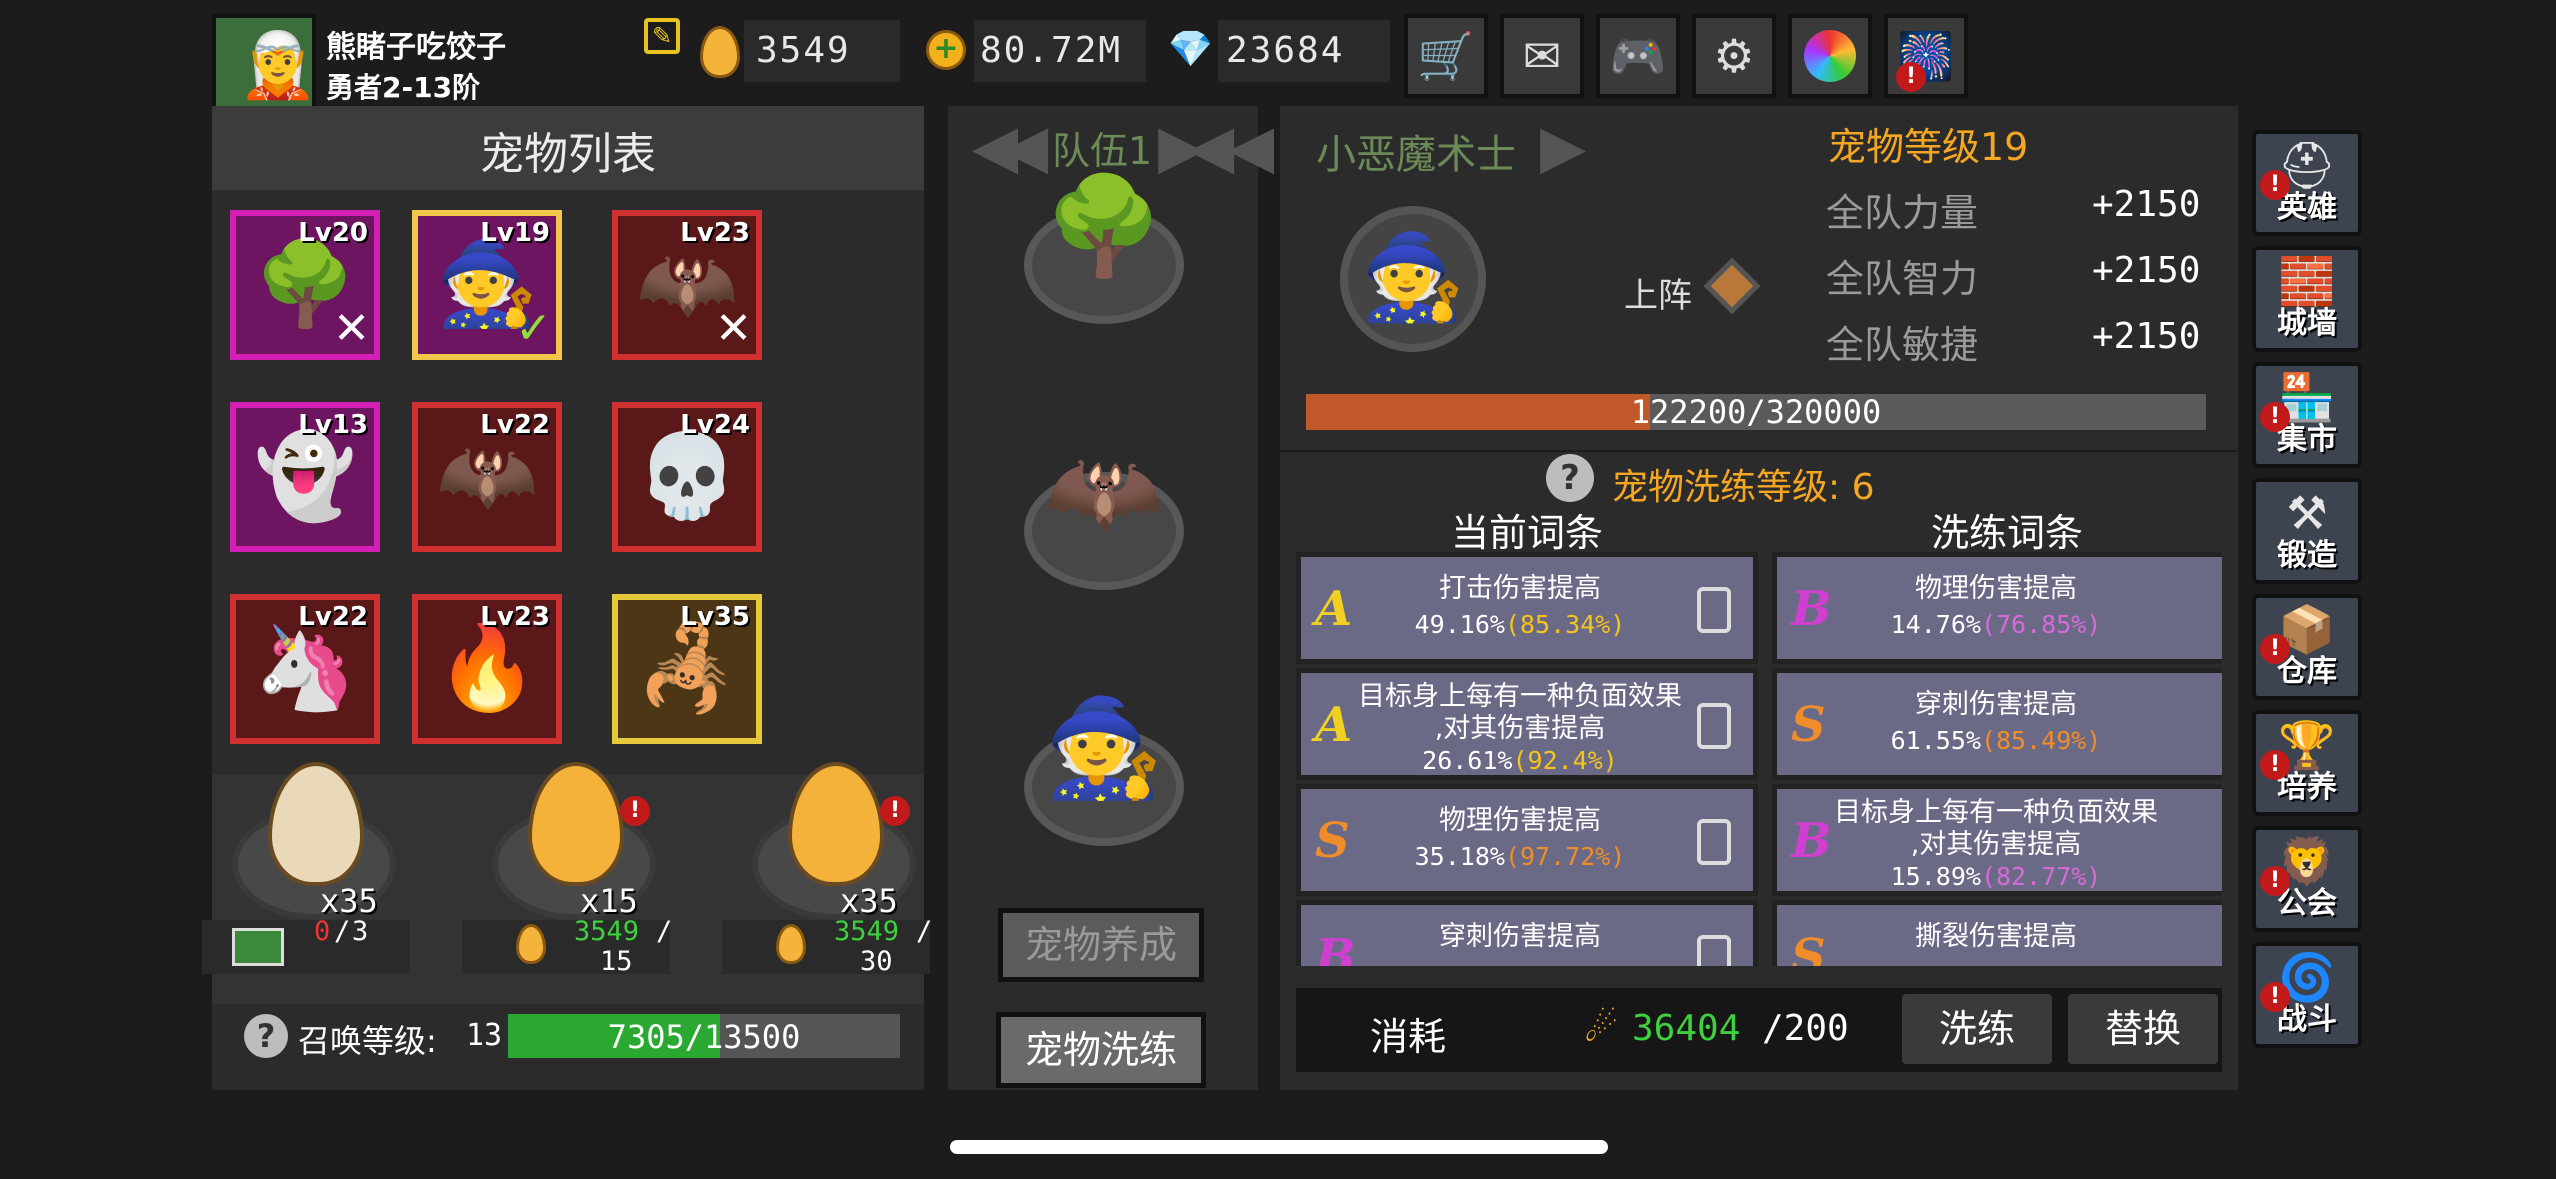 This screenshot has height=1179, width=2556. Describe the element at coordinates (2307, 763) in the screenshot. I see `side-menu-button: 🏆 培养!` at that location.